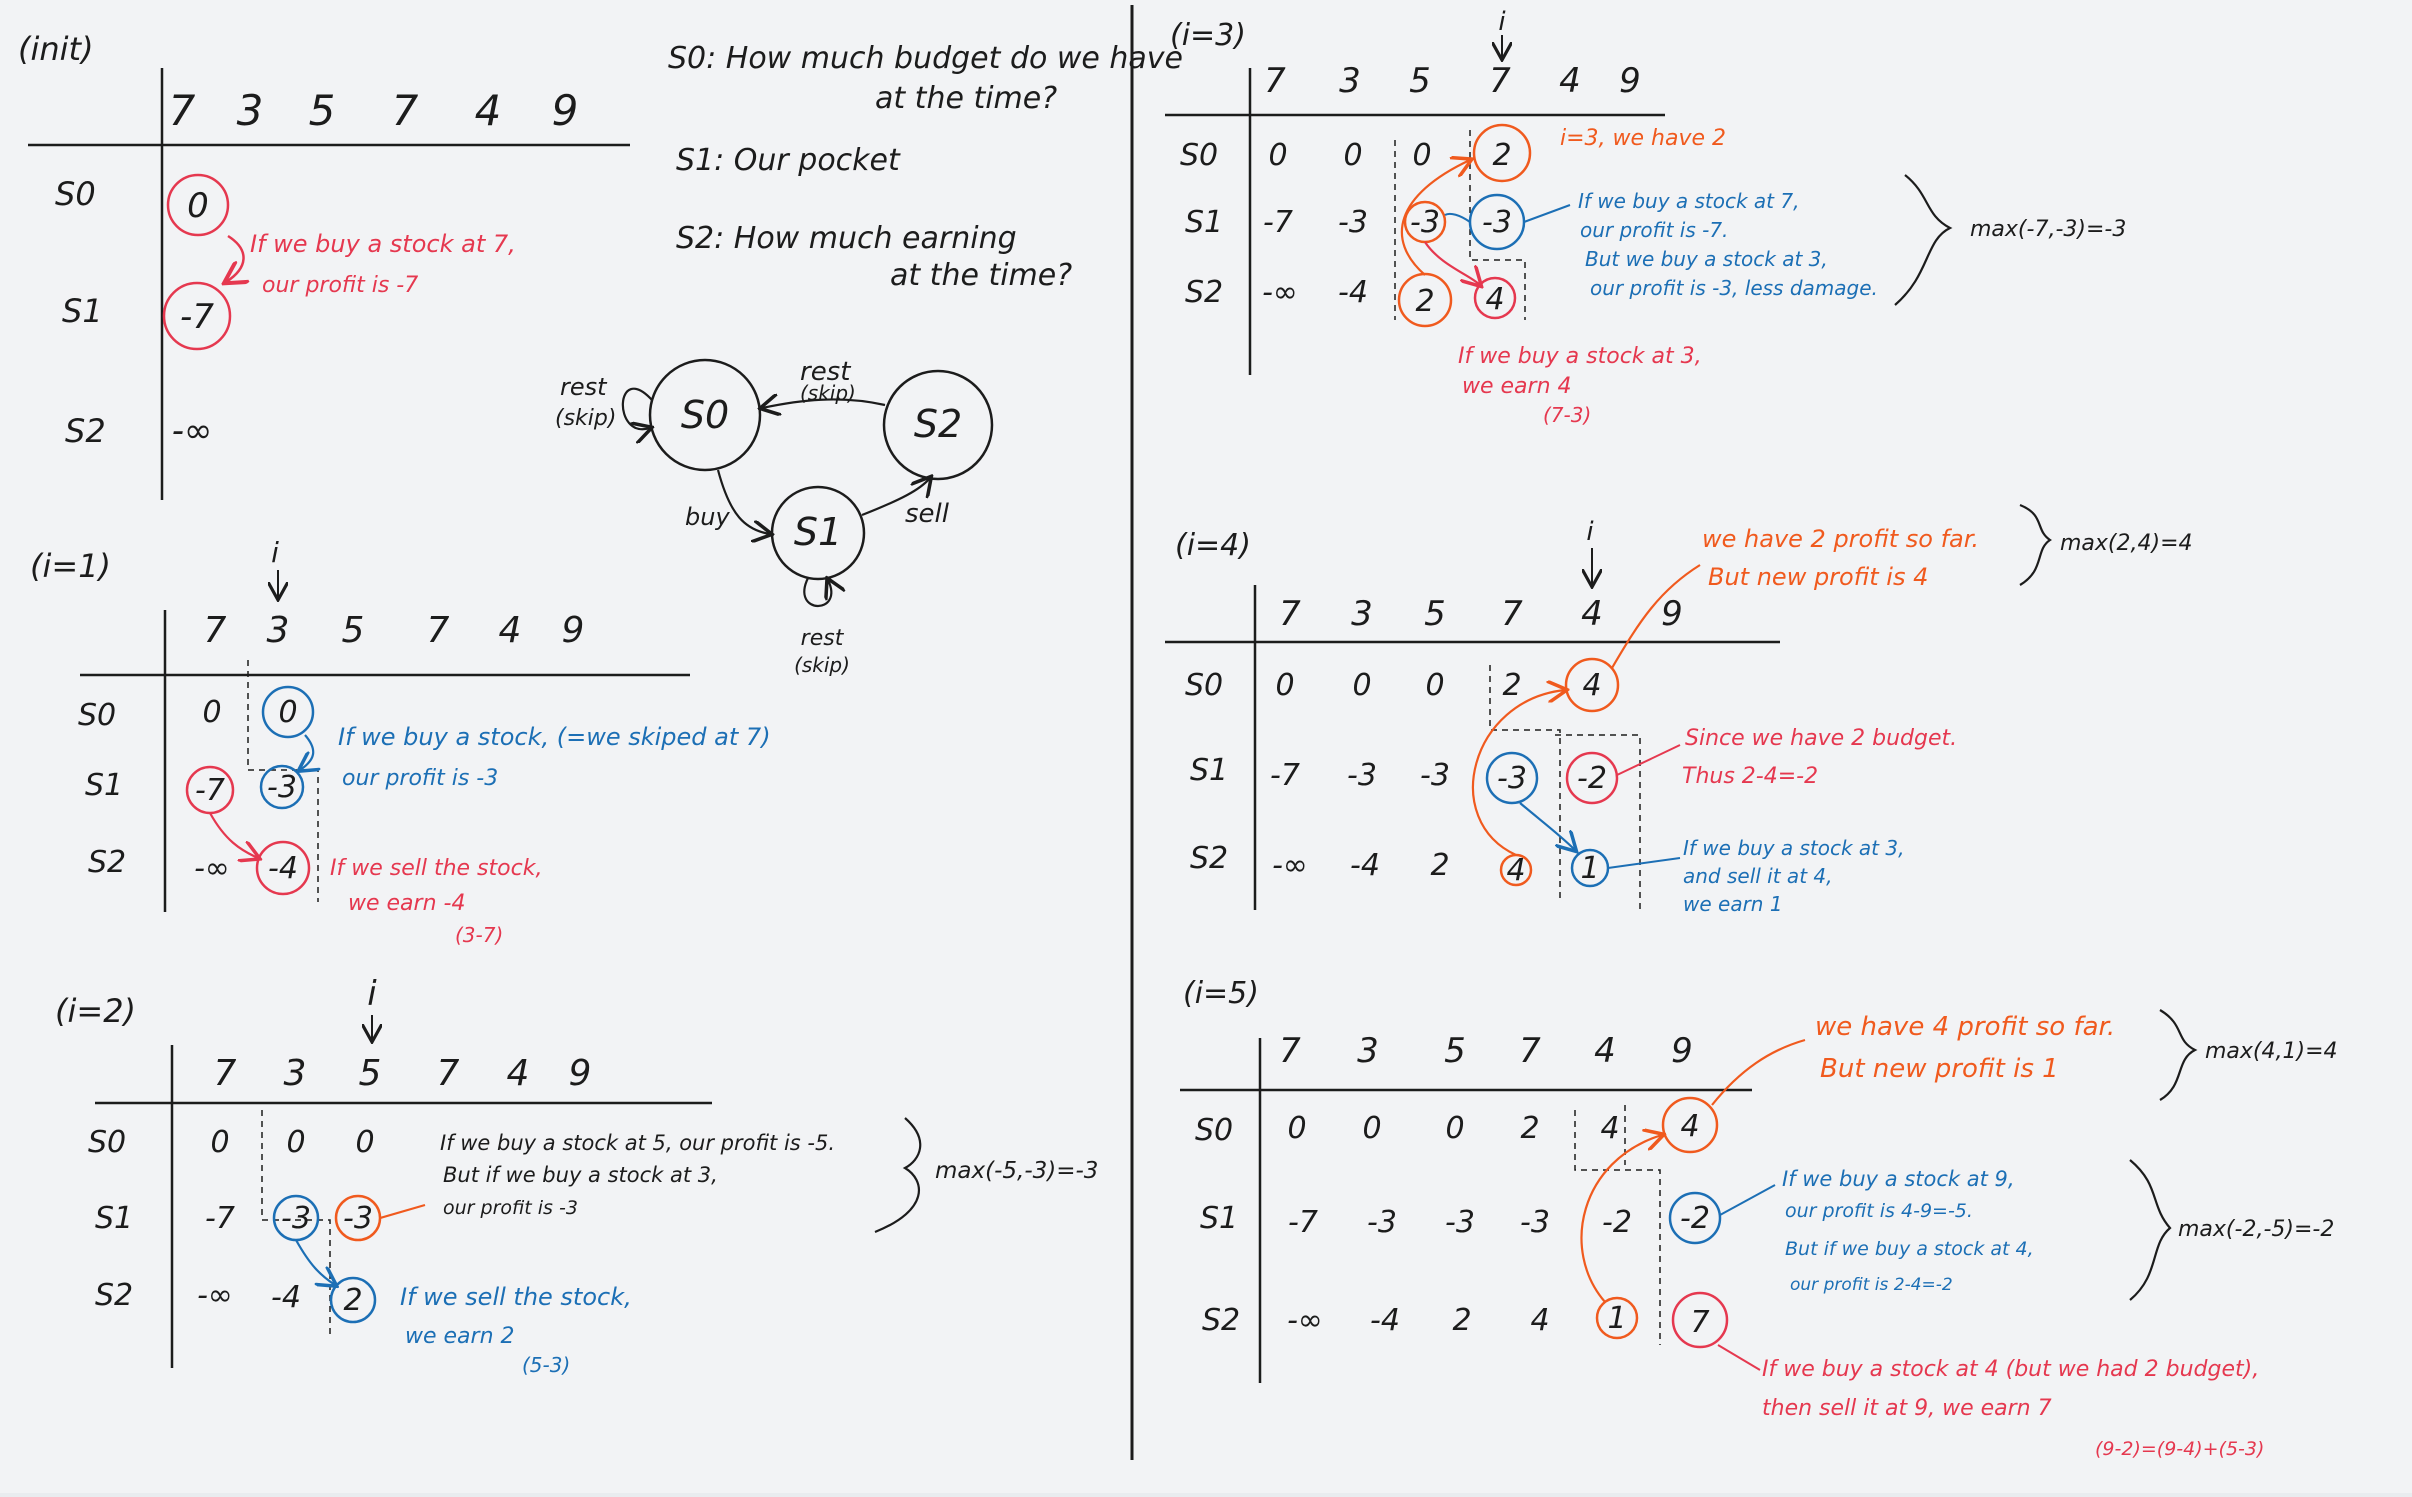 The image size is (2412, 1497). Describe the element at coordinates (1688, 201) in the screenshot. I see `annotation: If we buy a stock at 7,` at that location.